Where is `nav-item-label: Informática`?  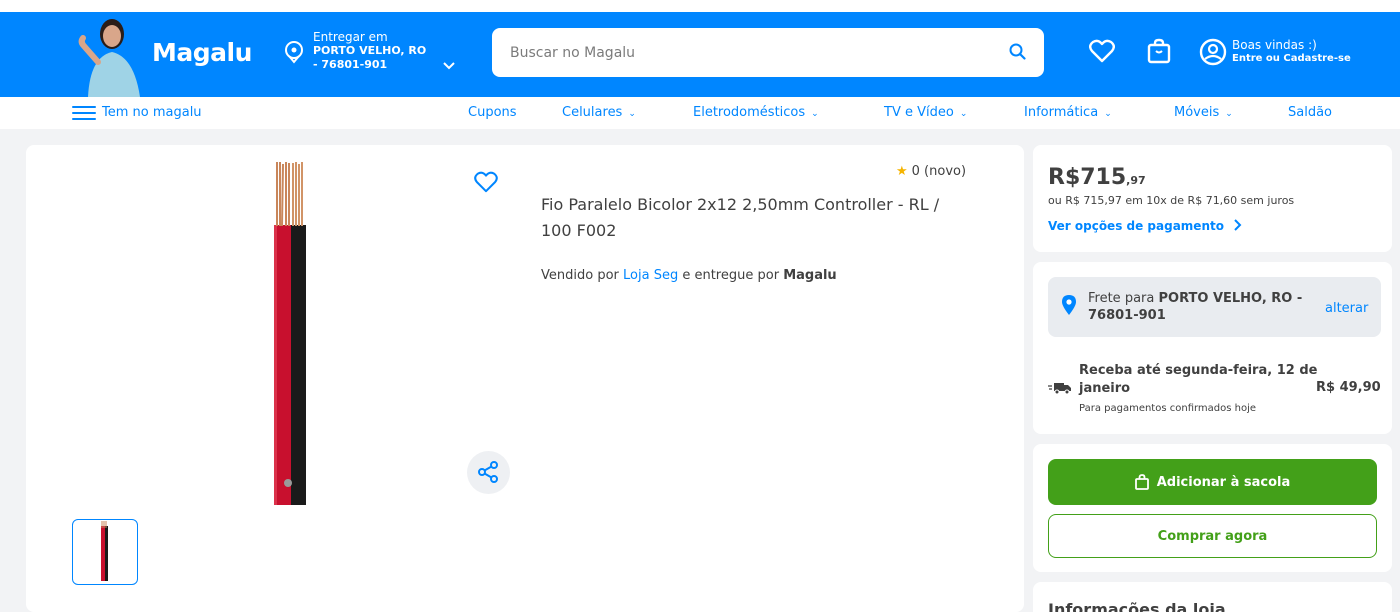 nav-item-label: Informática is located at coordinates (1061, 112).